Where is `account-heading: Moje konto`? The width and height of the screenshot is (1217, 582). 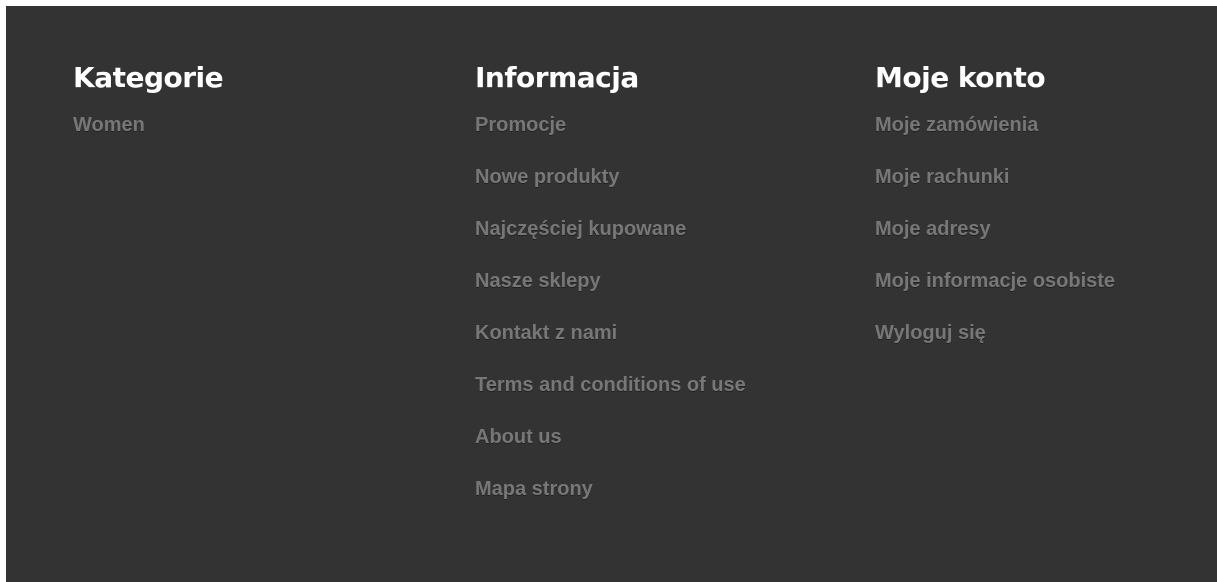 account-heading: Moje konto is located at coordinates (960, 77).